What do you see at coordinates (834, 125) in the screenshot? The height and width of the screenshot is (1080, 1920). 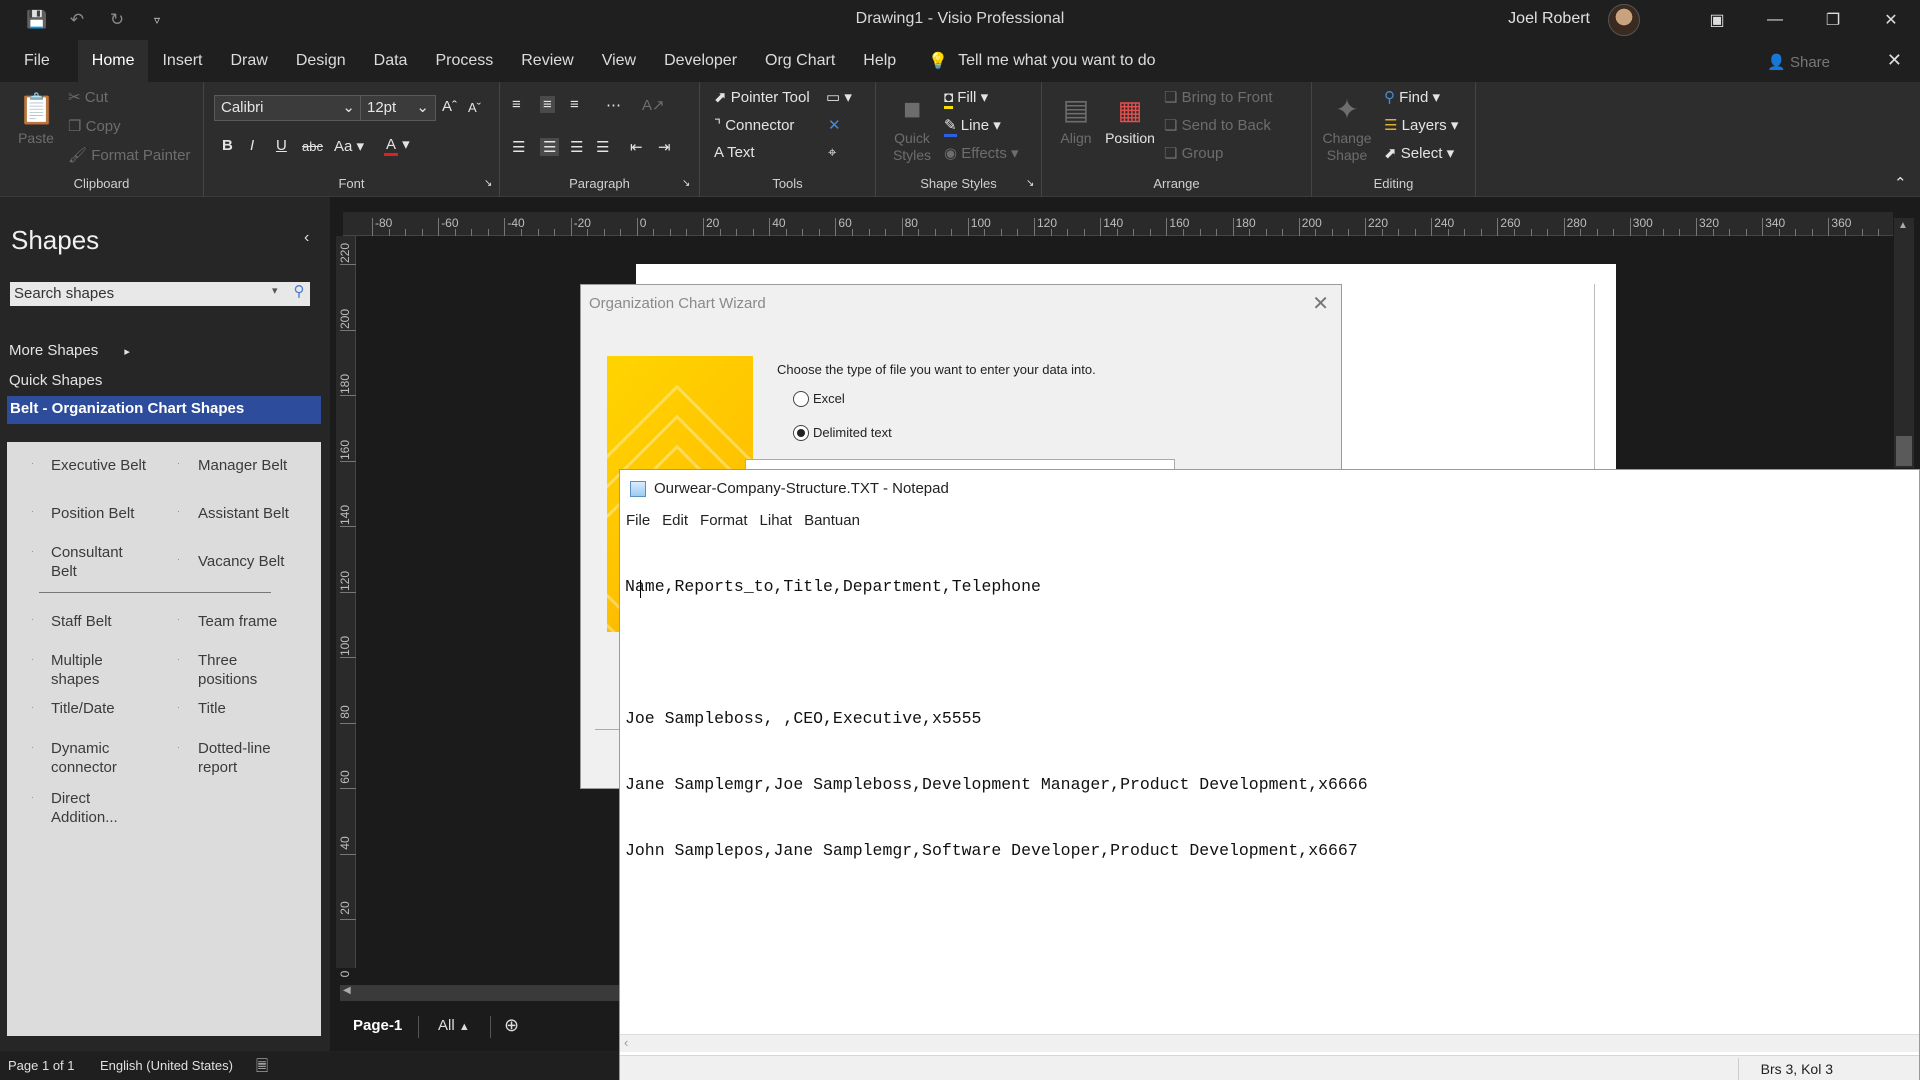 I see `connection-point-icon: ✕` at bounding box center [834, 125].